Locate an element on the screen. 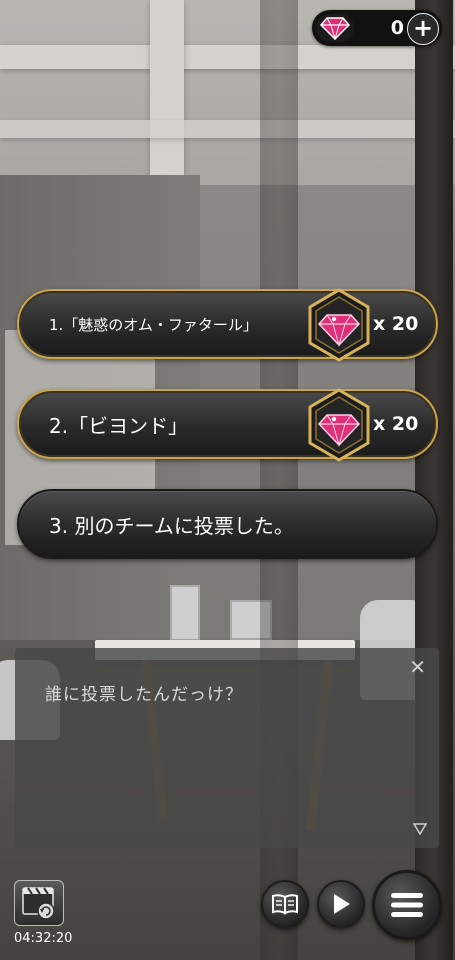 Image resolution: width=455 pixels, height=960 pixels. replay-history-button is located at coordinates (39, 903).